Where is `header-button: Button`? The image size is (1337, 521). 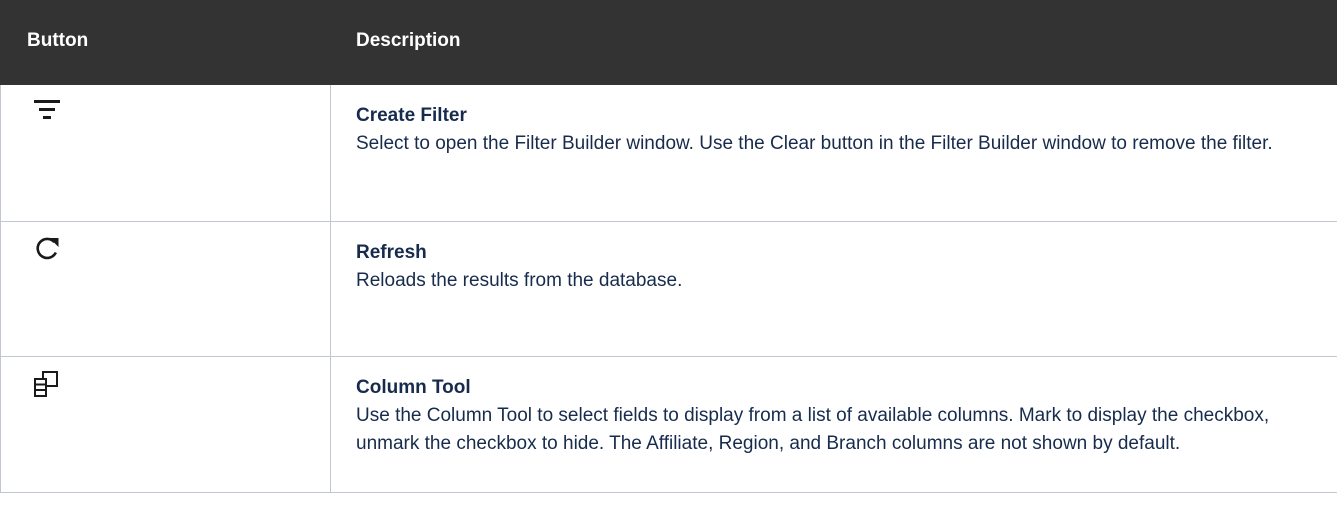
header-button: Button is located at coordinates (165, 42).